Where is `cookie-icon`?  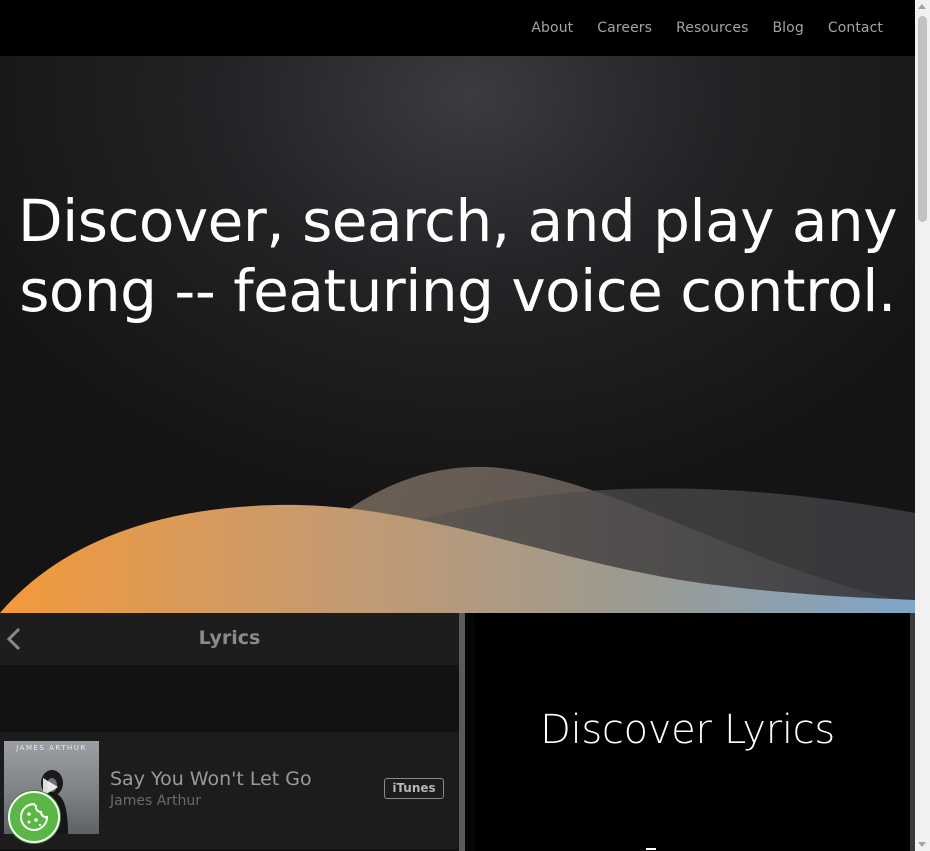 cookie-icon is located at coordinates (34, 816).